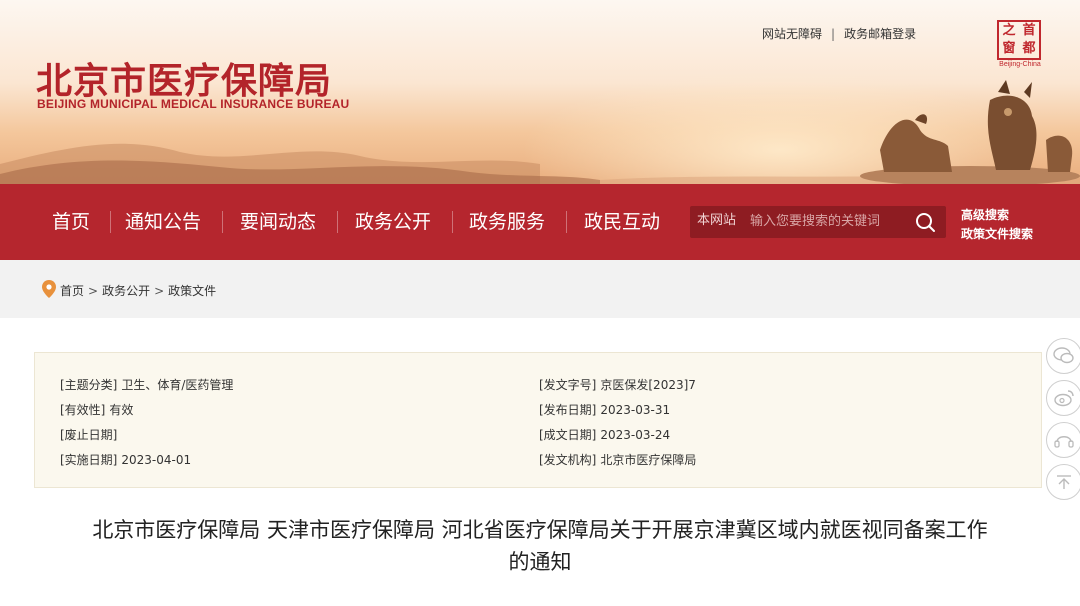 The height and width of the screenshot is (606, 1080). I want to click on headset-icon, so click(1064, 442).